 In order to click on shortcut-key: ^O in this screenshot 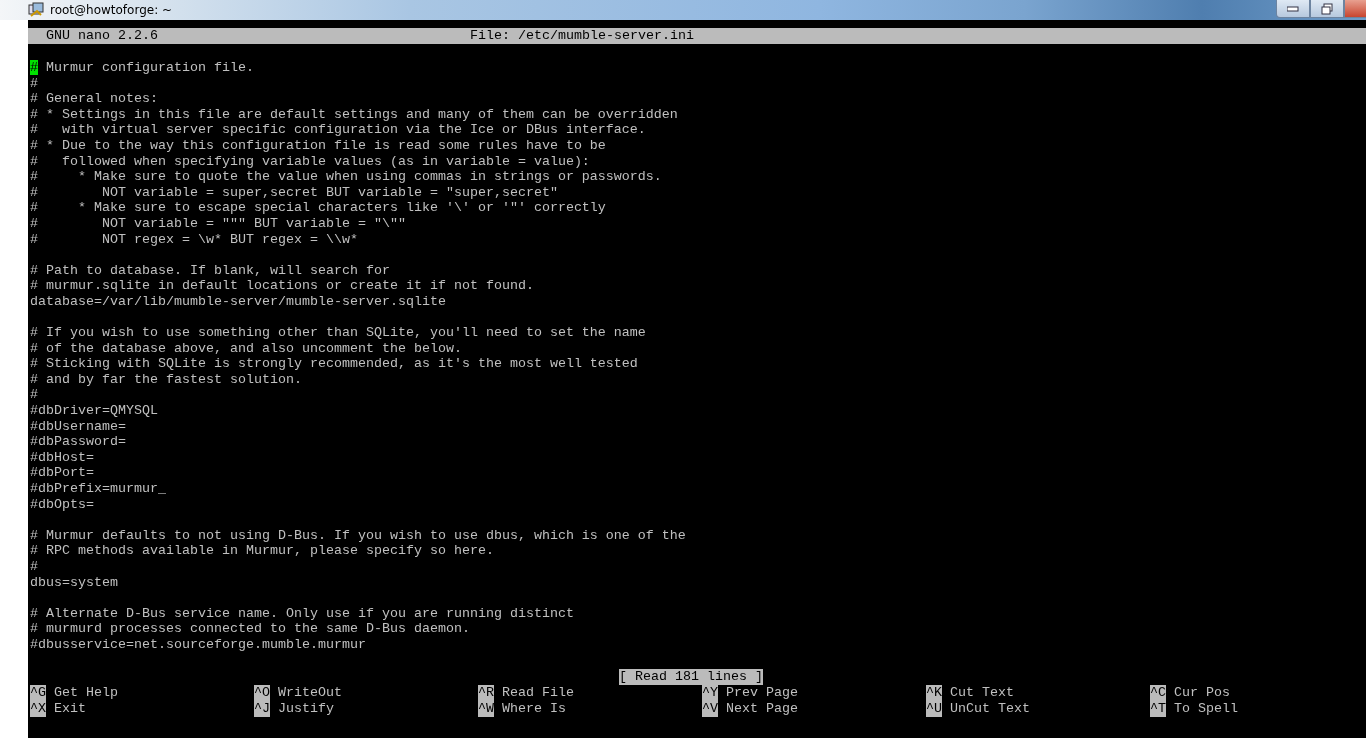, I will do `click(262, 692)`.